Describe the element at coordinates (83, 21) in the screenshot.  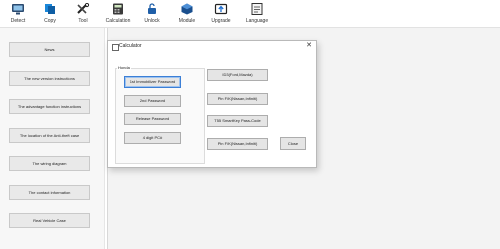
I see `tool-label: Tool` at that location.